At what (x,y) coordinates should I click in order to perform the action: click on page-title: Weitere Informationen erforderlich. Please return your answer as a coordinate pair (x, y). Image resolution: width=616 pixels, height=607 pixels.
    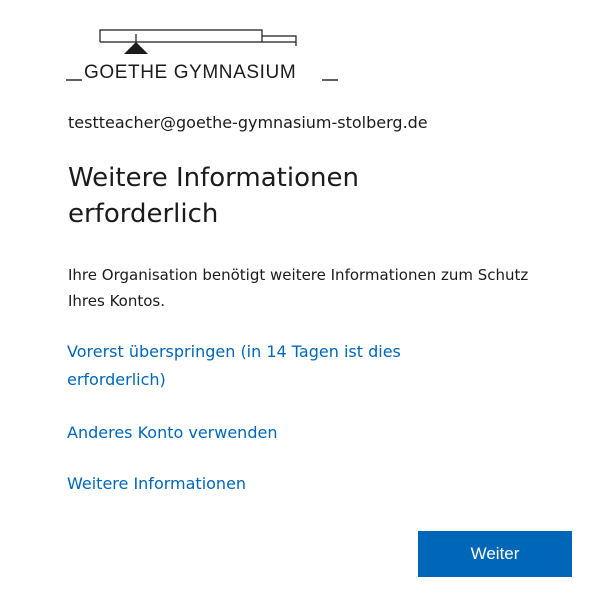
    Looking at the image, I should click on (213, 196).